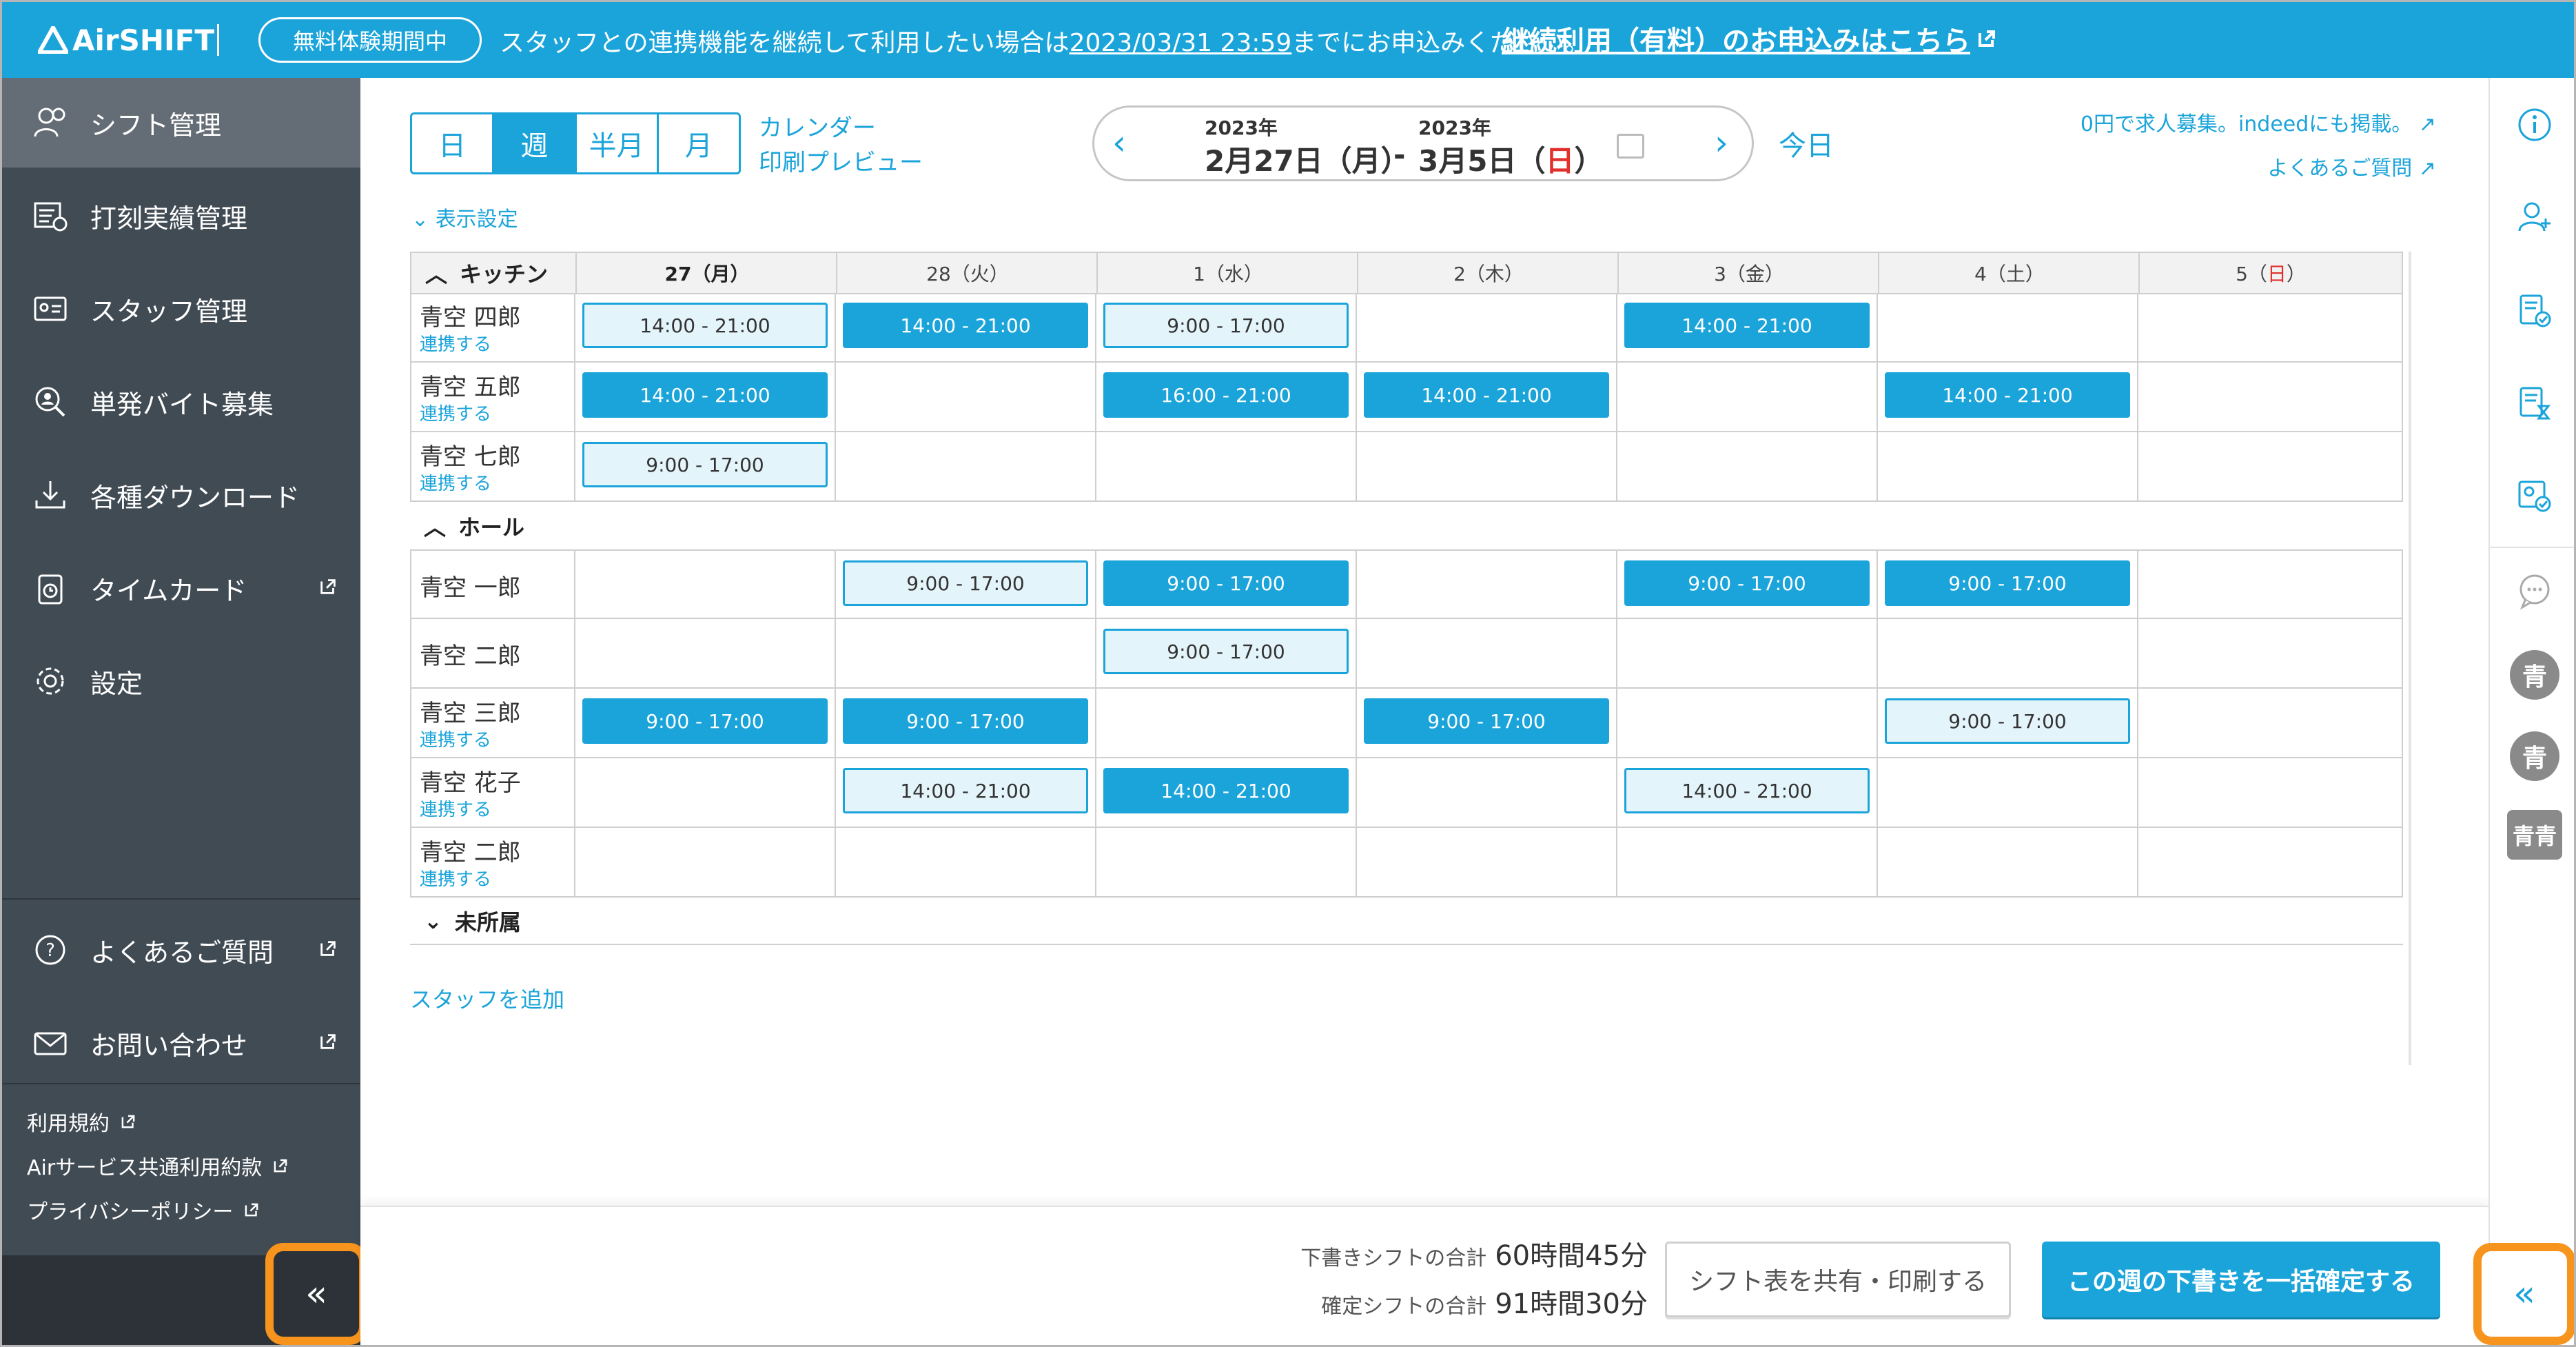  I want to click on tab-day: 日, so click(453, 143).